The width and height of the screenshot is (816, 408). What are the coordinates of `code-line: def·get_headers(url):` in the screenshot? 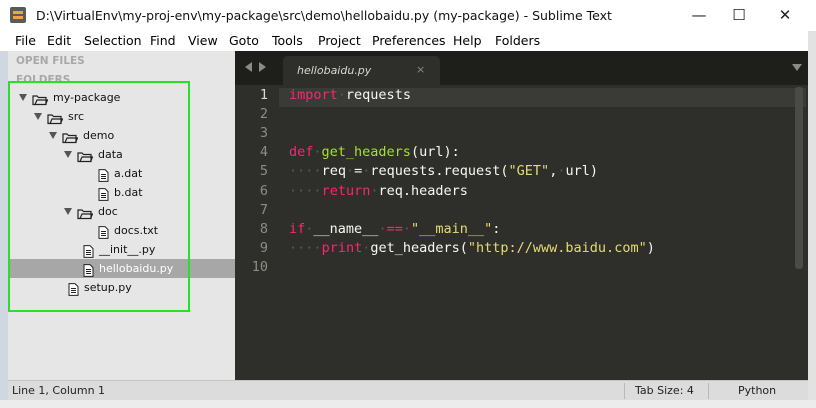 It's located at (374, 152).